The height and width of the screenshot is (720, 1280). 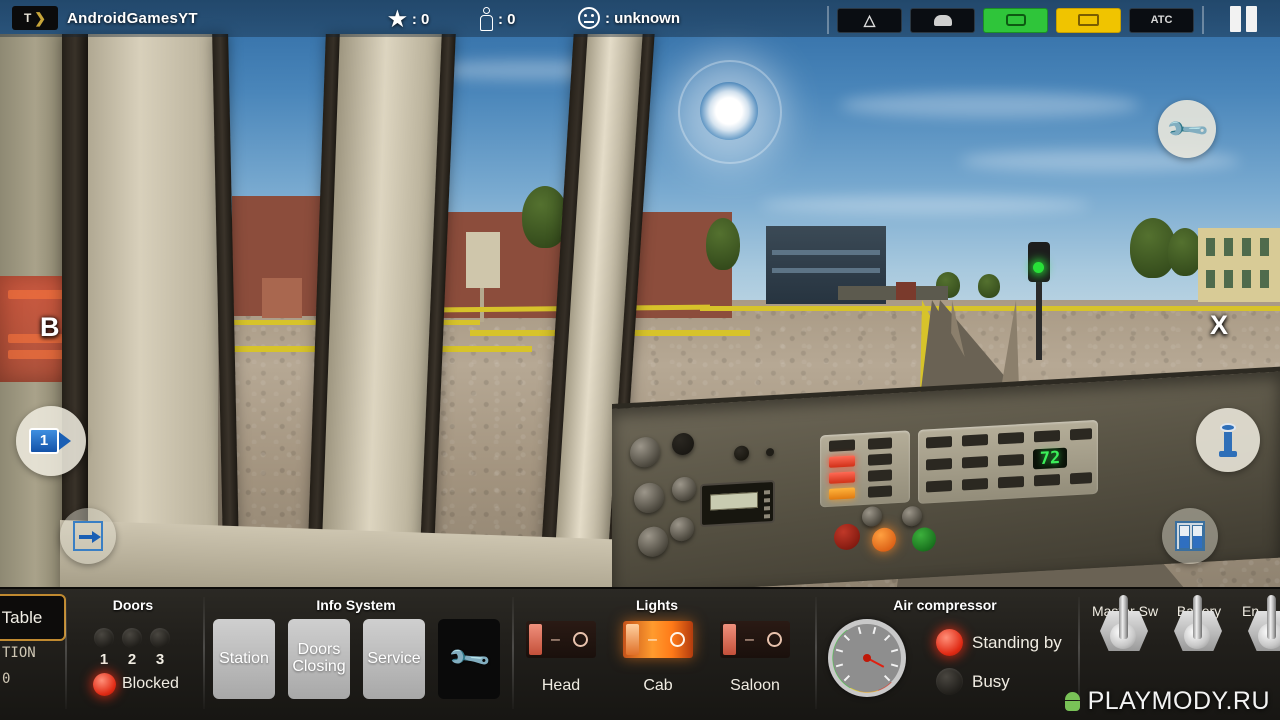 I want to click on billboard-post, so click(x=482, y=305).